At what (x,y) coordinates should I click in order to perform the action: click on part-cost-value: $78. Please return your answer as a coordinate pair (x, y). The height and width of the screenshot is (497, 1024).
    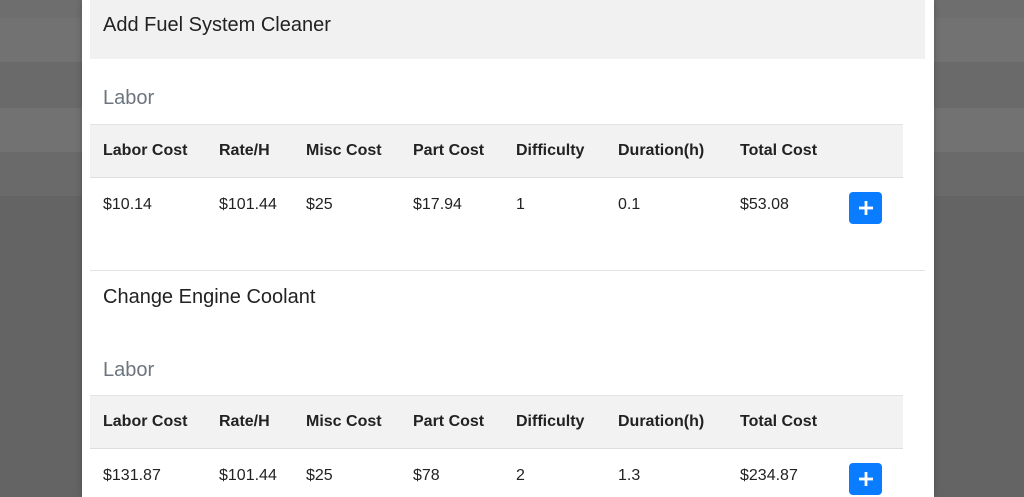
    Looking at the image, I should click on (426, 475).